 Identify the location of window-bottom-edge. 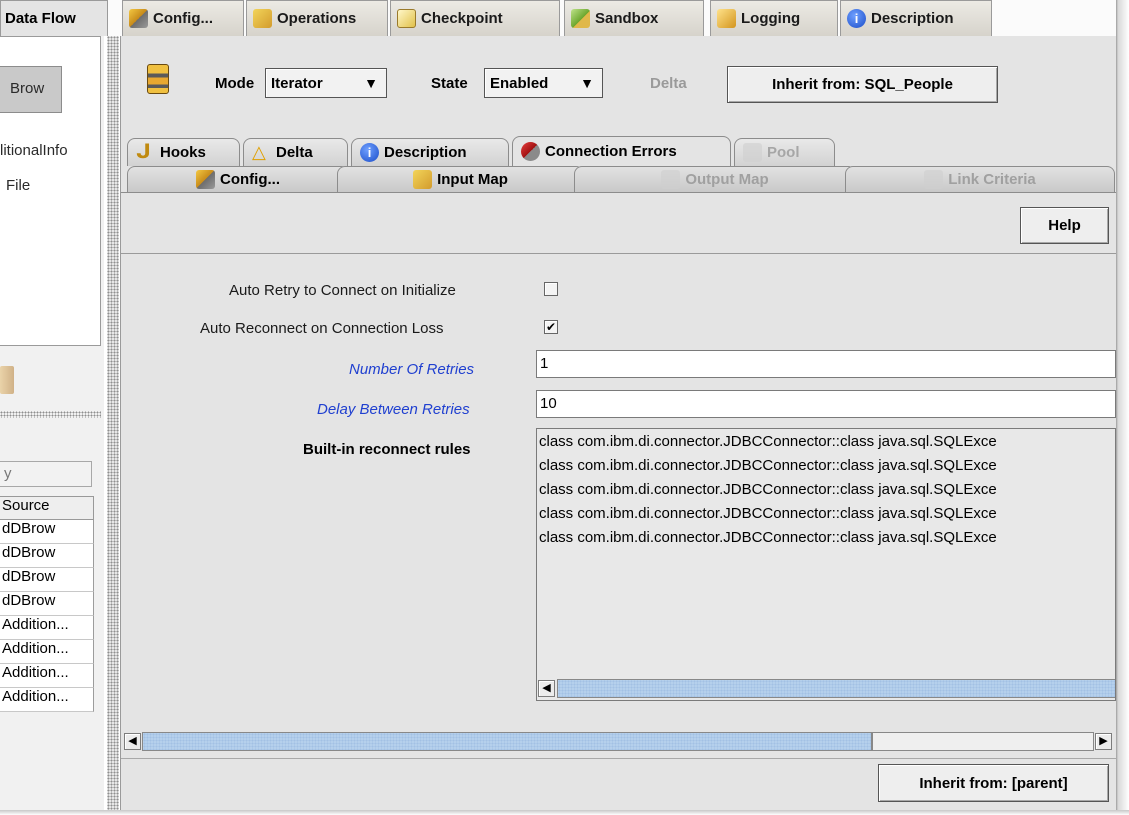
(564, 812).